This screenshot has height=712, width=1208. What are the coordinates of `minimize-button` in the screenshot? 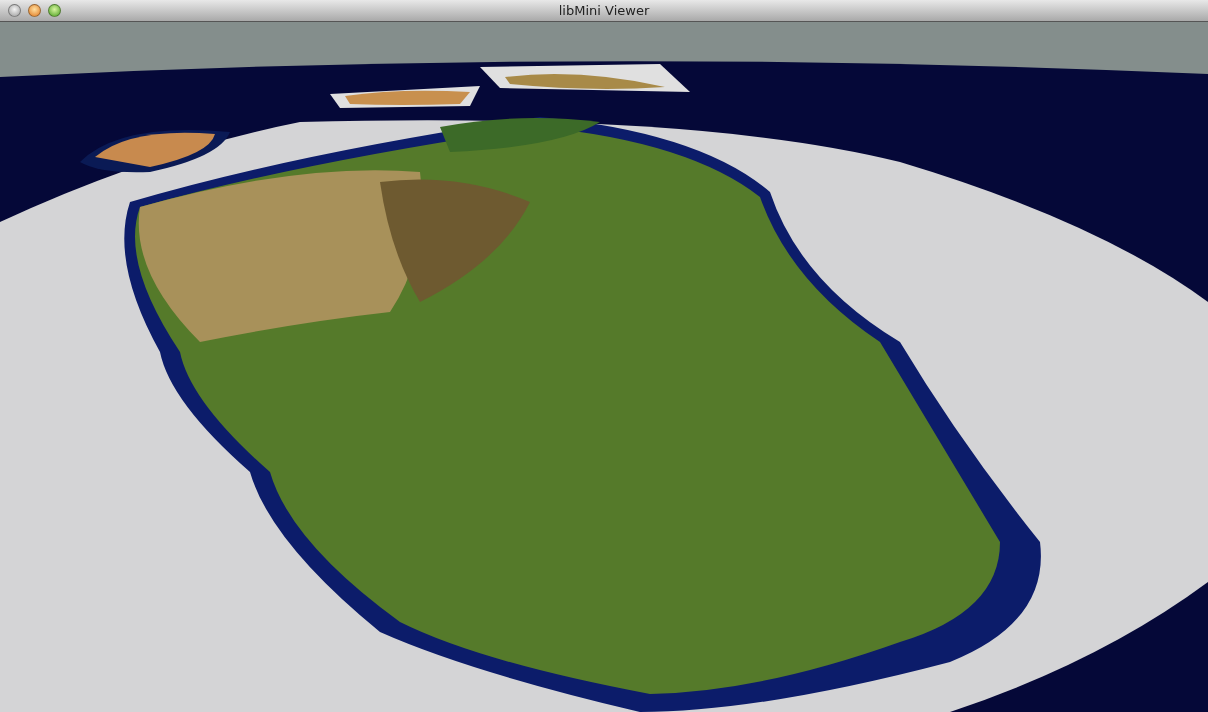 It's located at (34, 10).